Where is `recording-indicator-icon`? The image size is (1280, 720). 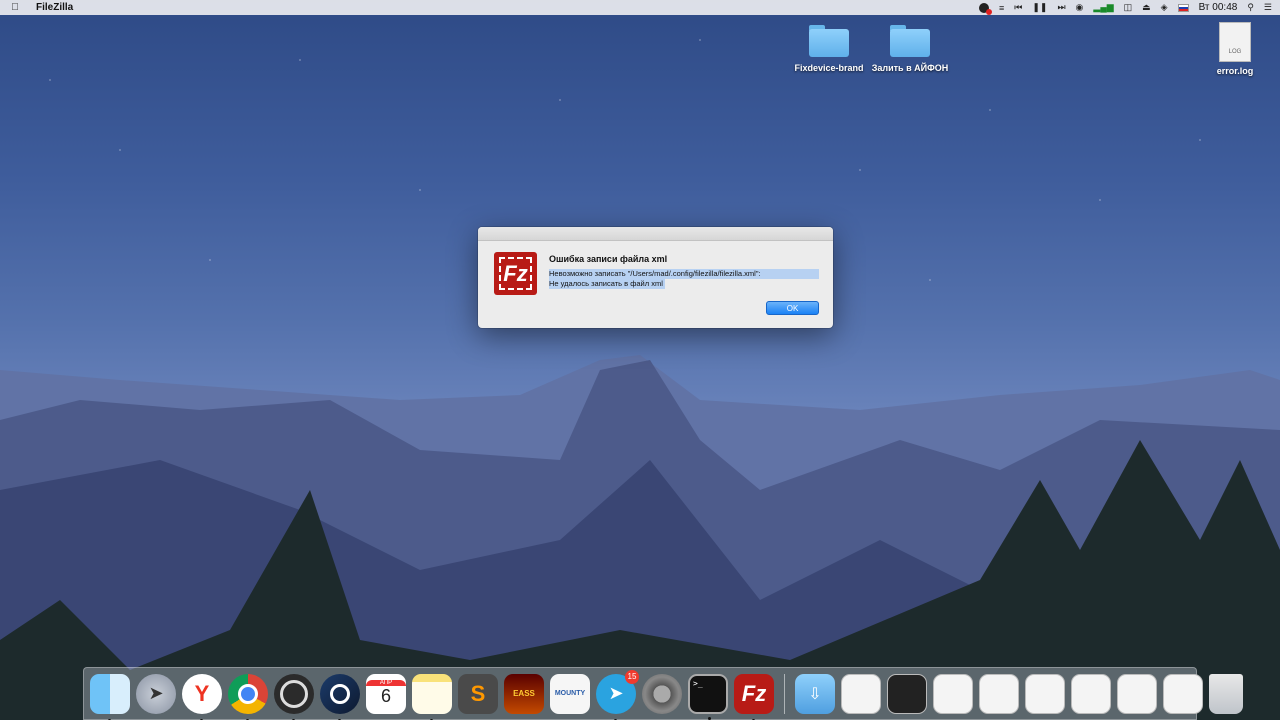 recording-indicator-icon is located at coordinates (985, 8).